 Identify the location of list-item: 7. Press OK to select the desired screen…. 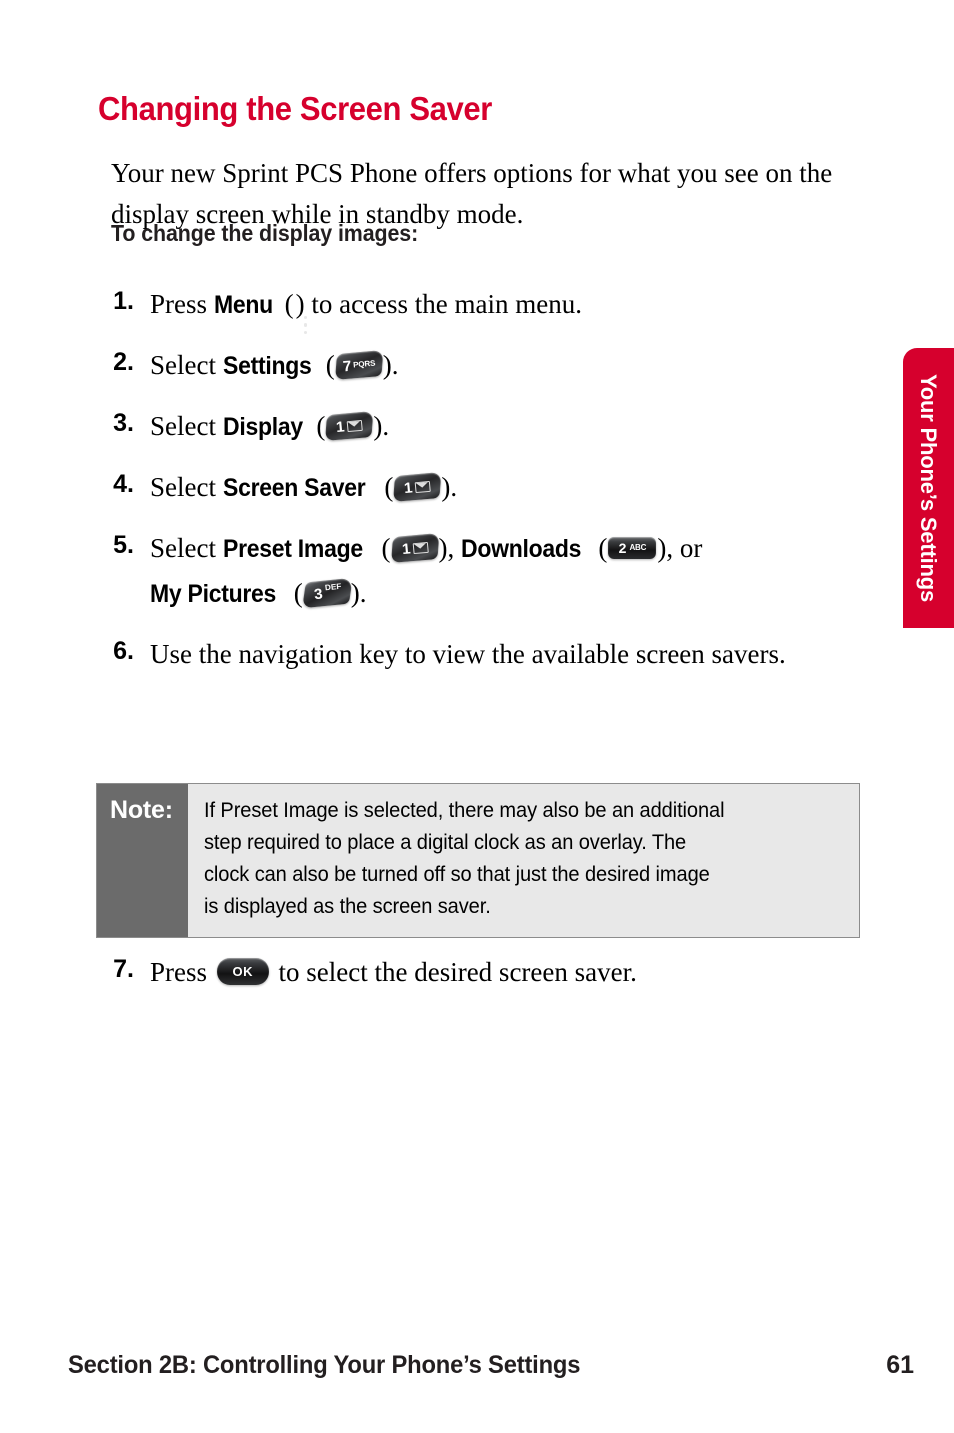
(440, 972).